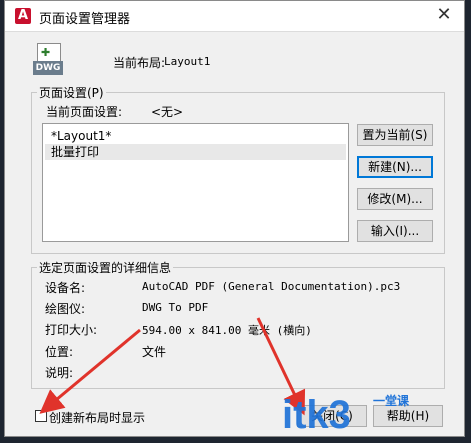  What do you see at coordinates (172, 366) in the screenshot?
I see `annotation-arrows` at bounding box center [172, 366].